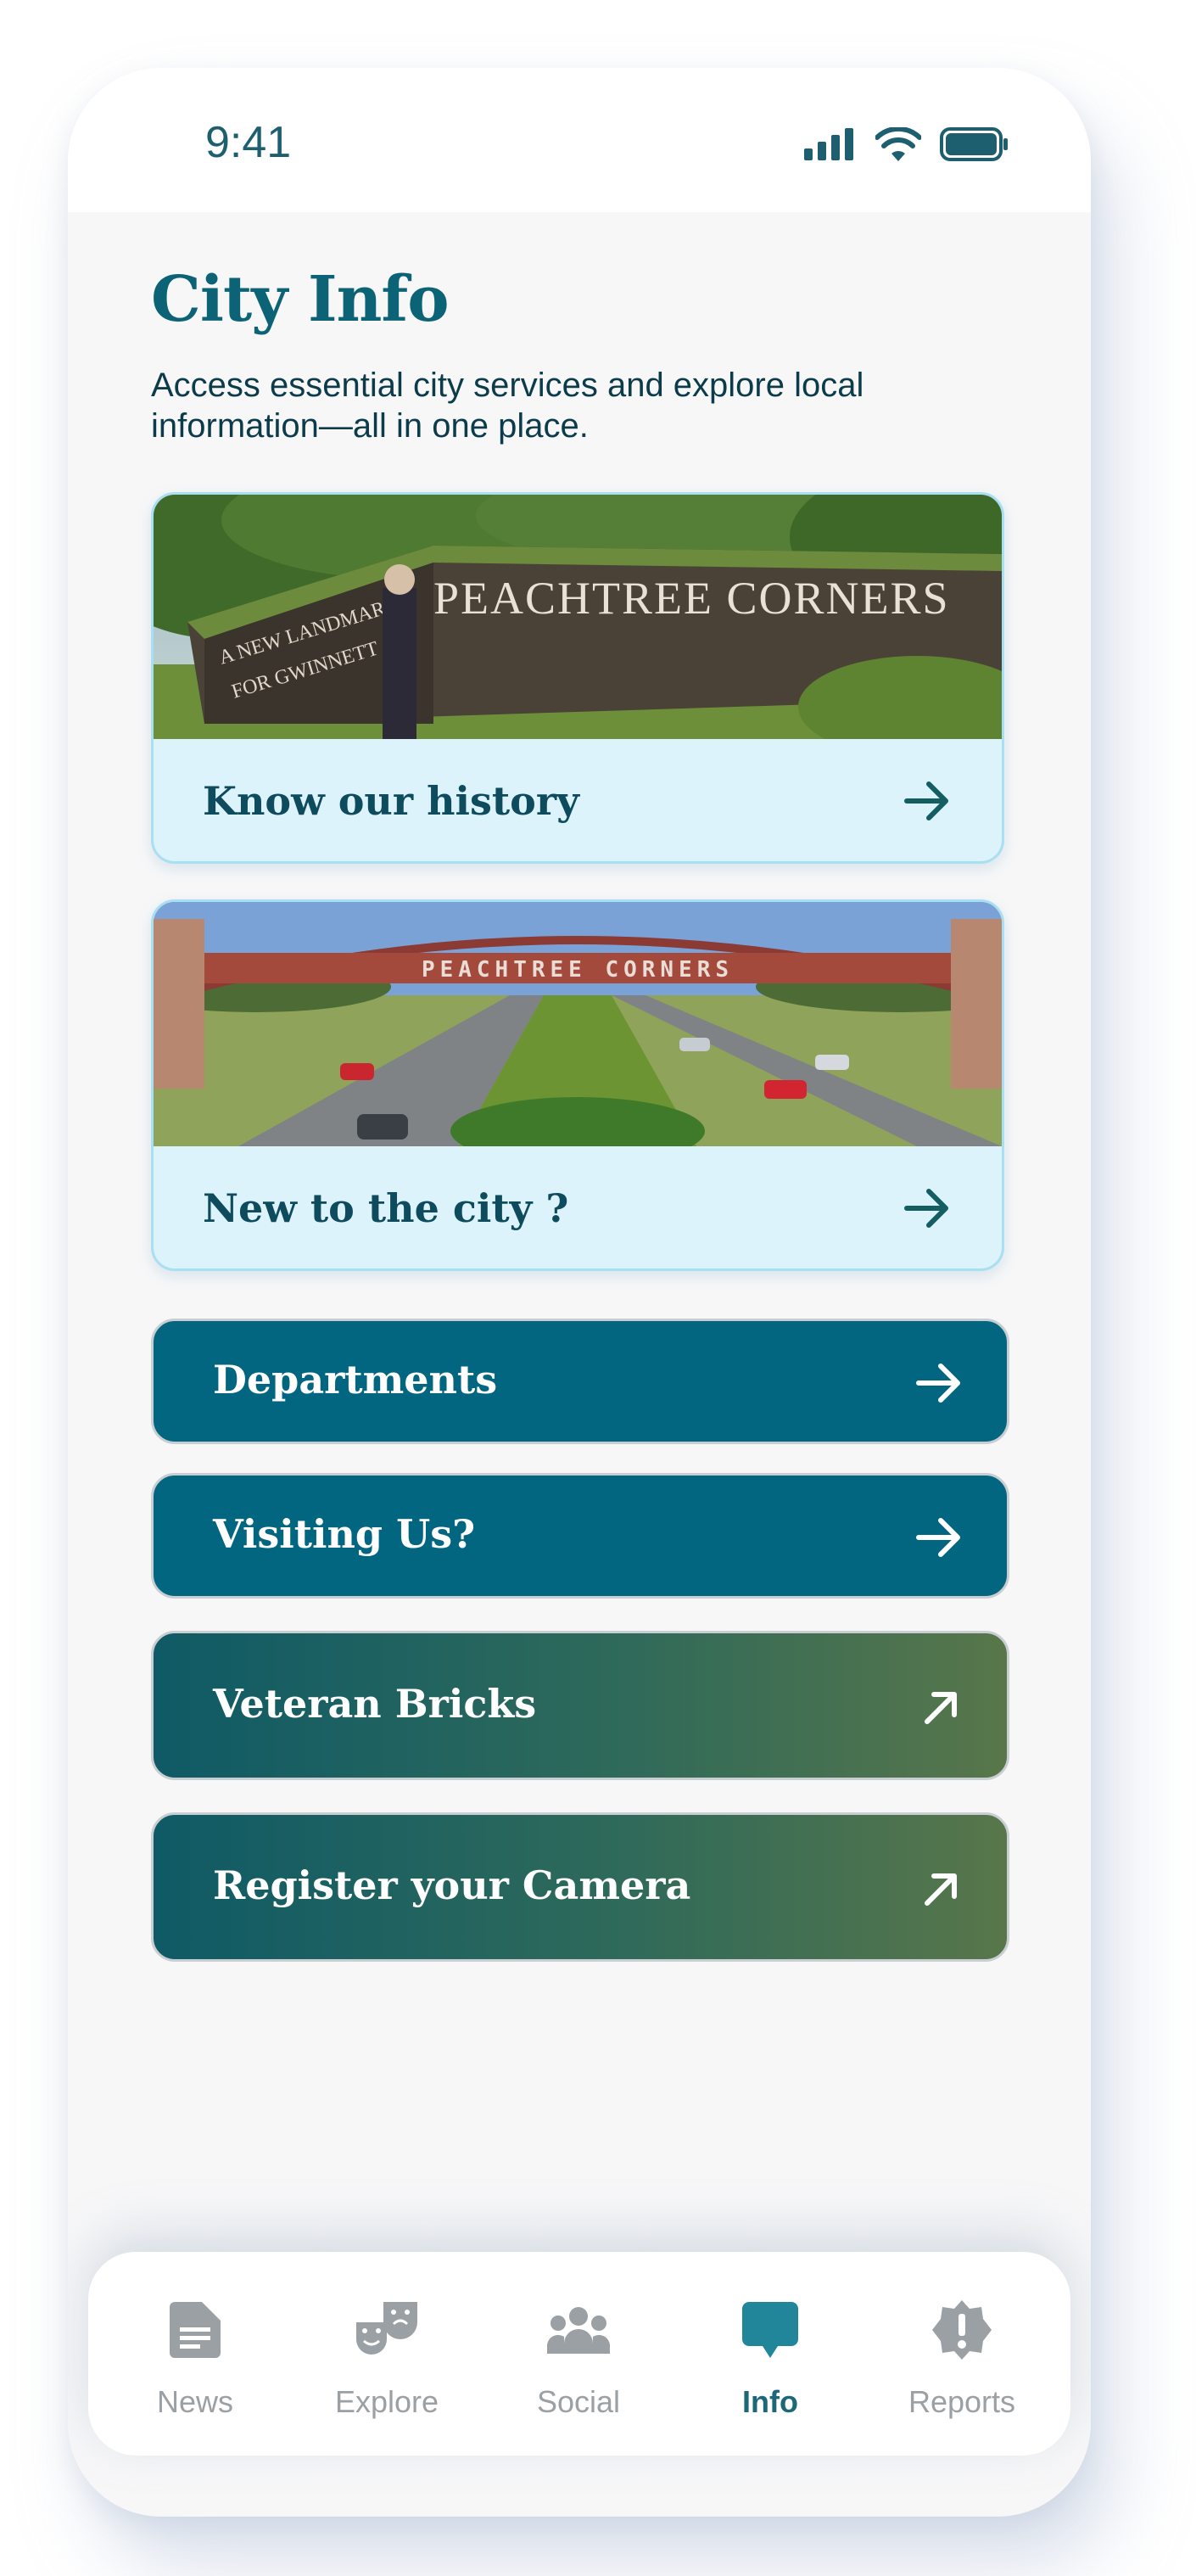 This screenshot has height=2576, width=1196. Describe the element at coordinates (248, 143) in the screenshot. I see `status-time: 9:41` at that location.